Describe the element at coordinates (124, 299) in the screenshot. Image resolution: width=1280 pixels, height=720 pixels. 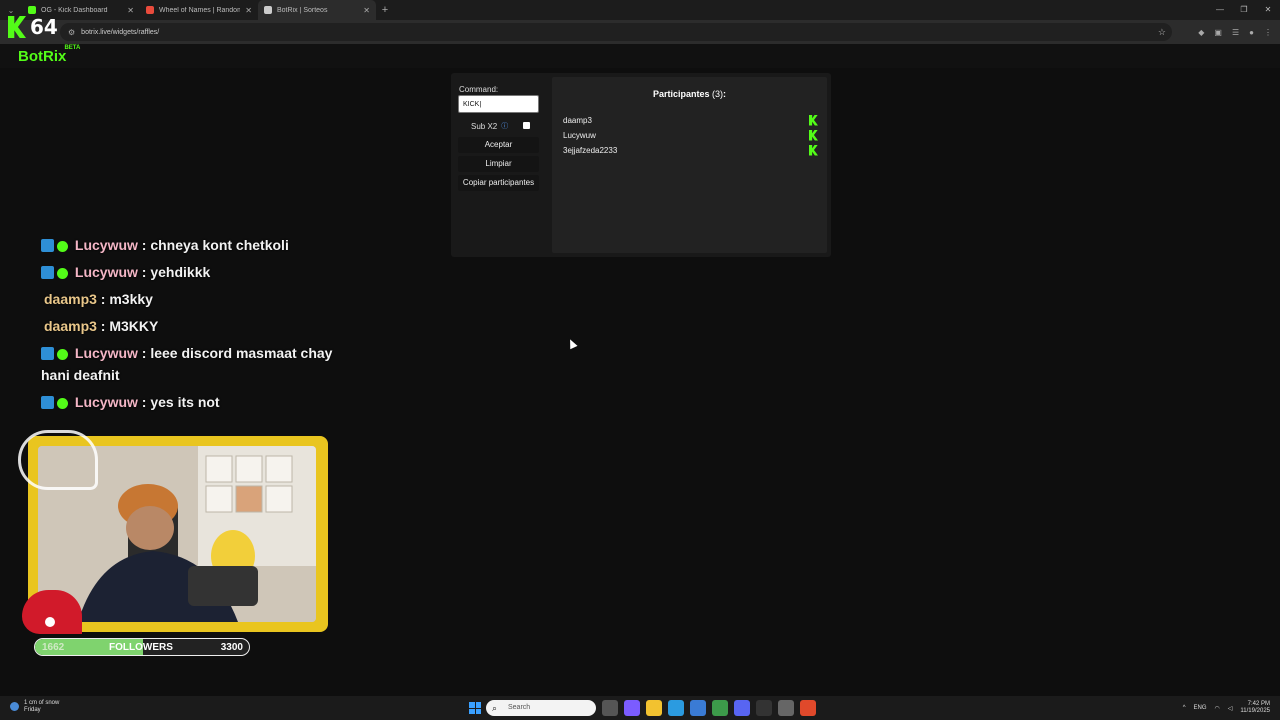
I see `chat-text: : m3kky` at that location.